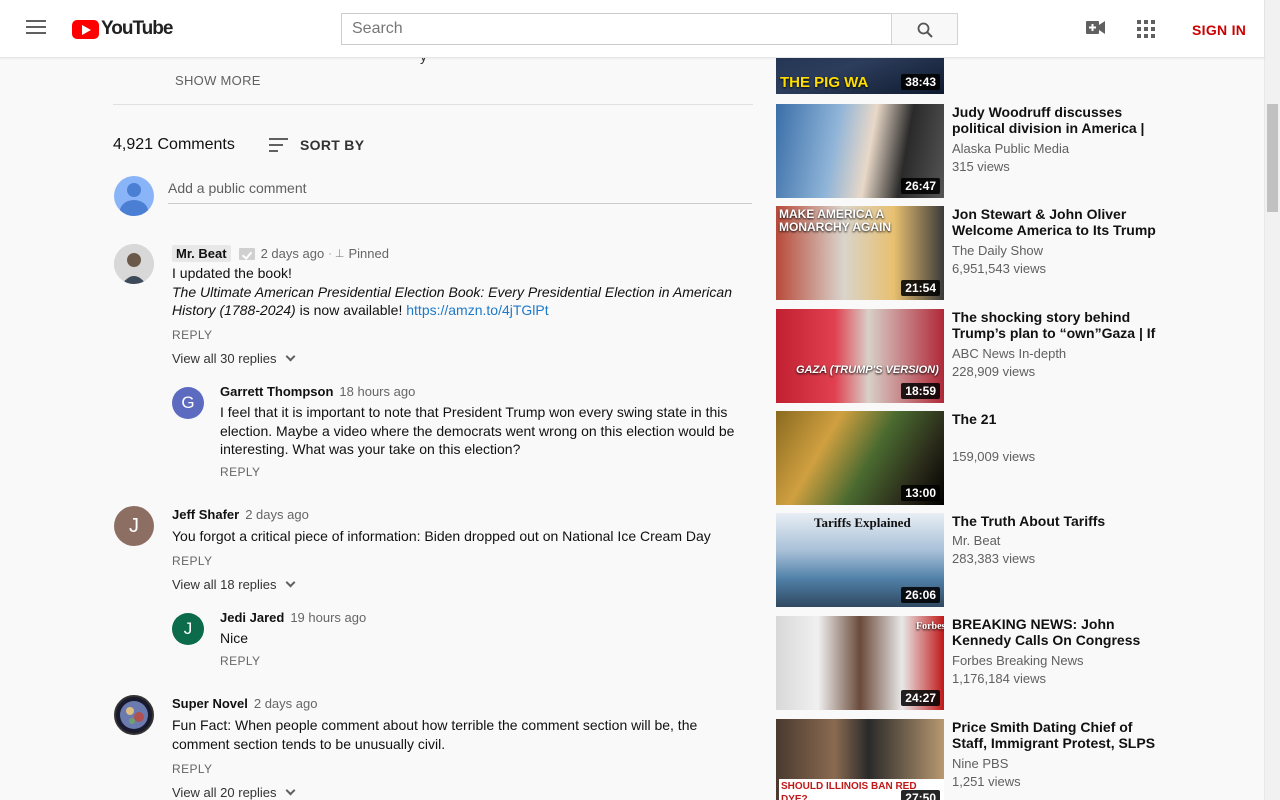 Image resolution: width=1280 pixels, height=800 pixels. Describe the element at coordinates (233, 792) in the screenshot. I see `view-replies-button: View all 20 replies` at that location.